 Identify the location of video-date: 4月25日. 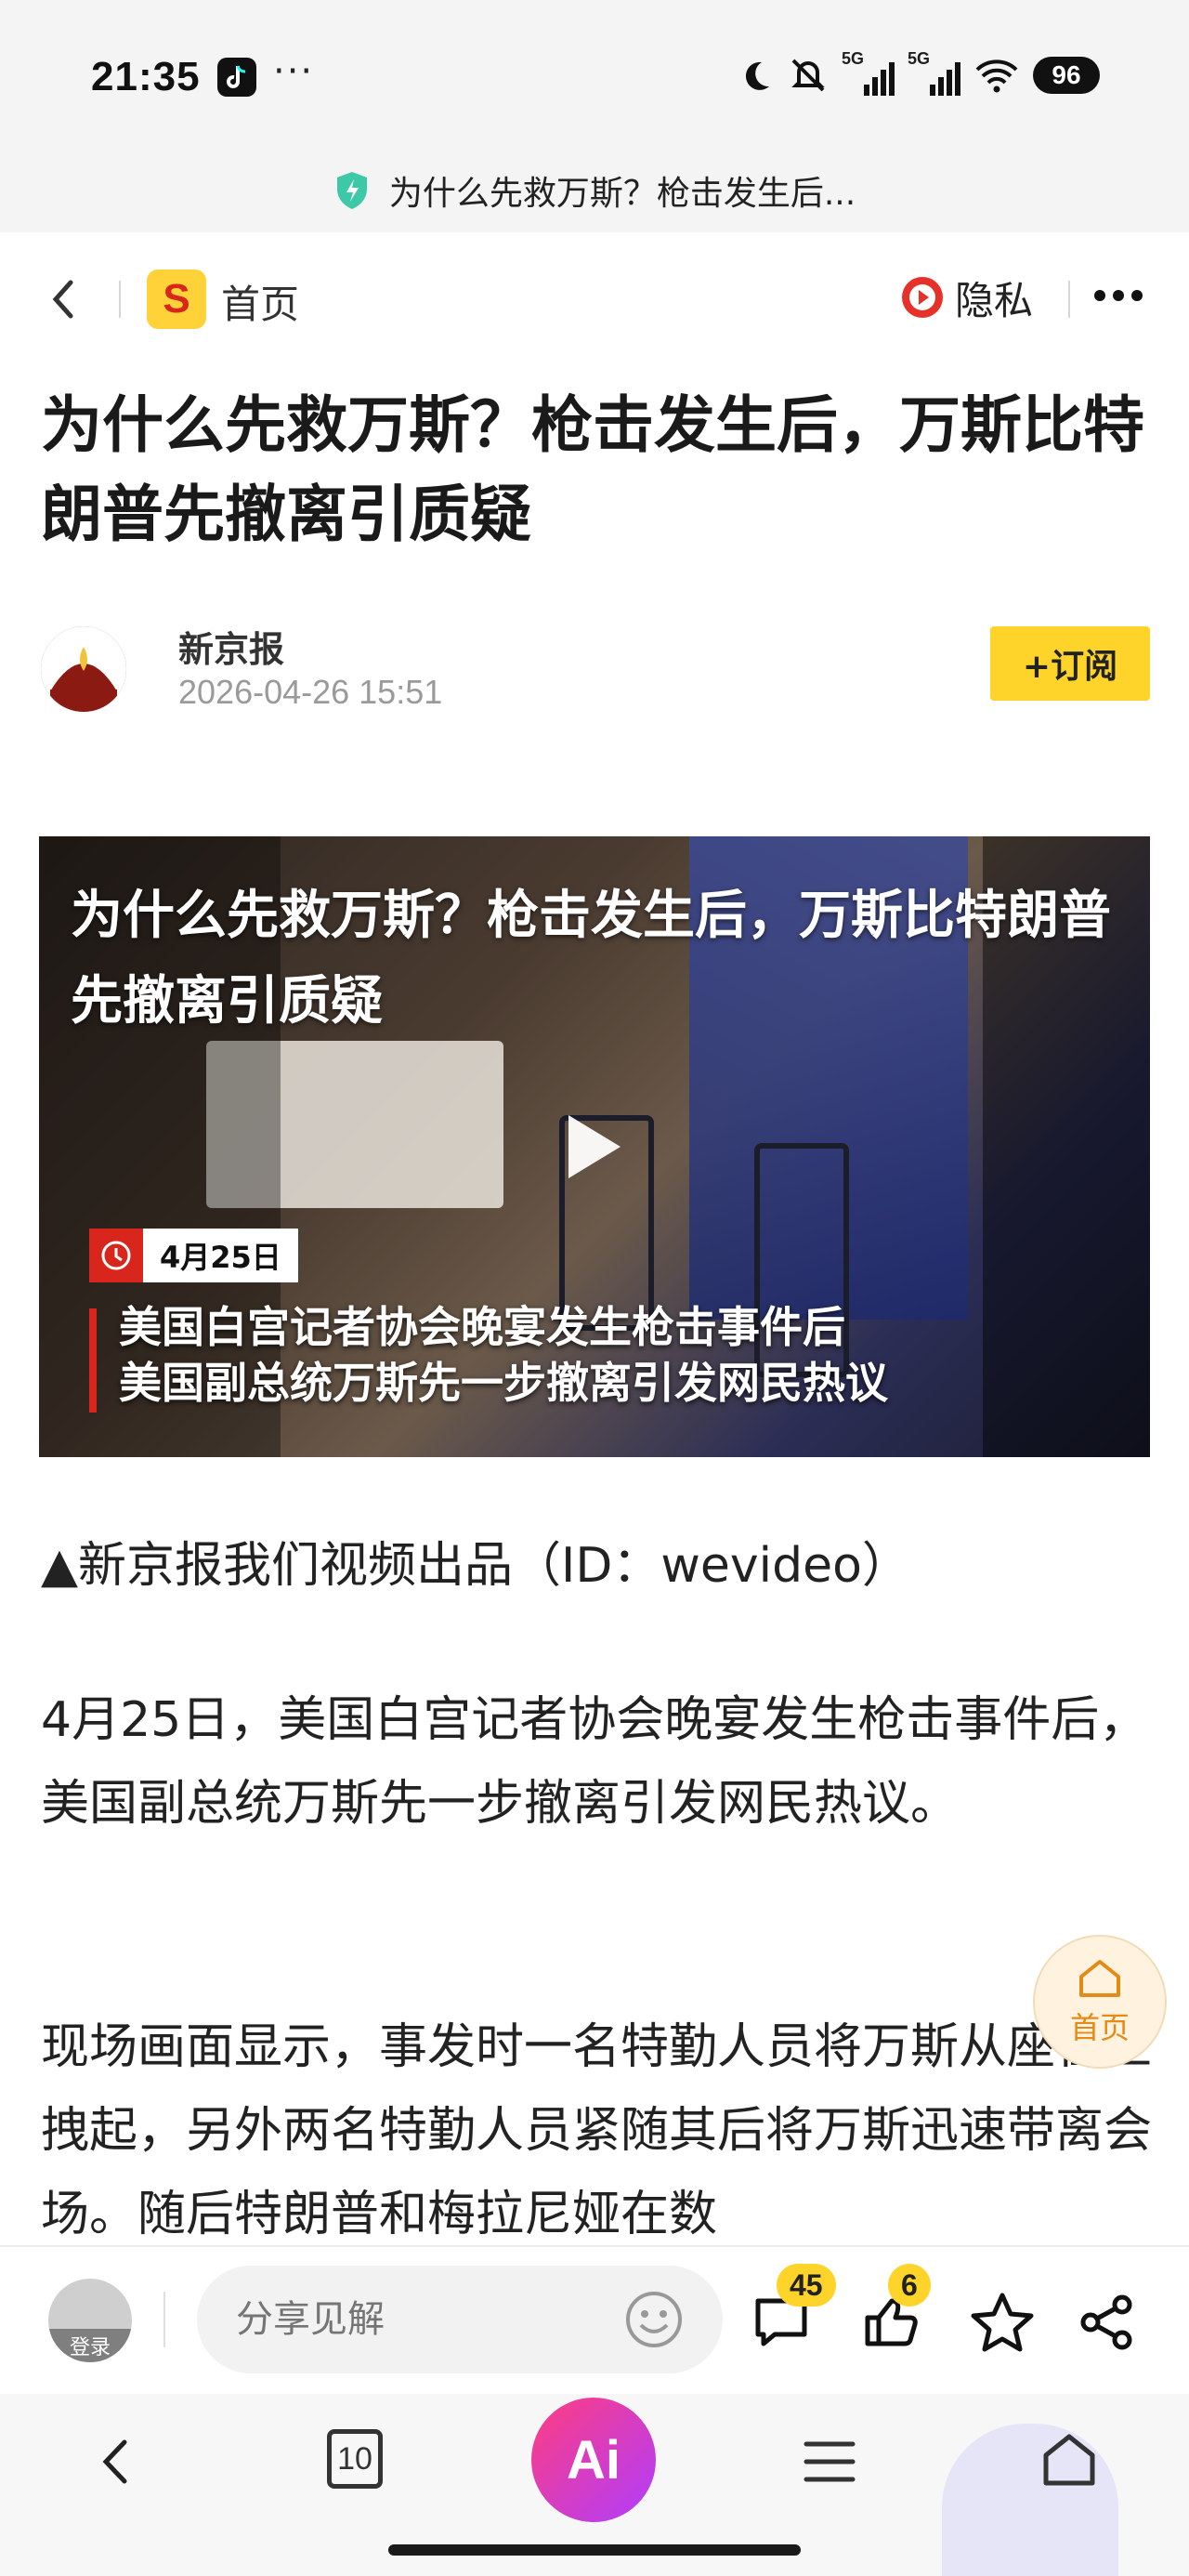
(221, 1255).